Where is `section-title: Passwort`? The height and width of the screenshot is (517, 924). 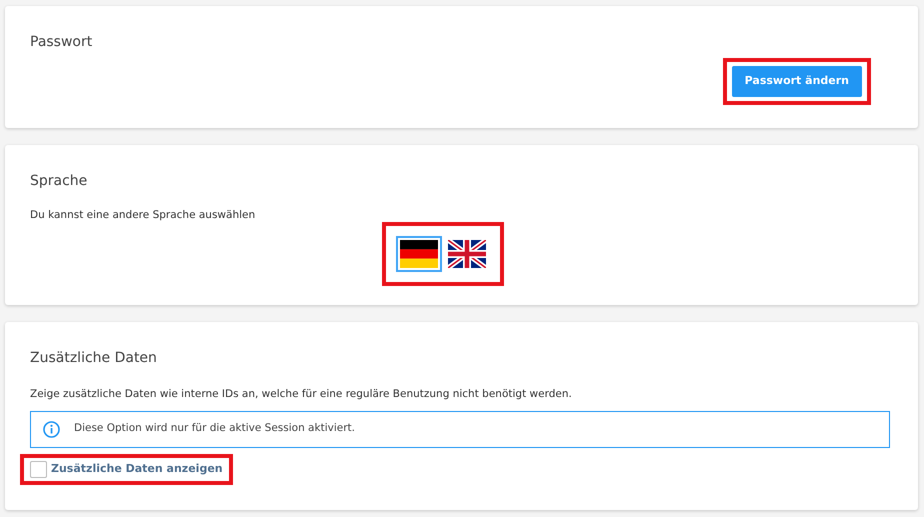 section-title: Passwort is located at coordinates (62, 42).